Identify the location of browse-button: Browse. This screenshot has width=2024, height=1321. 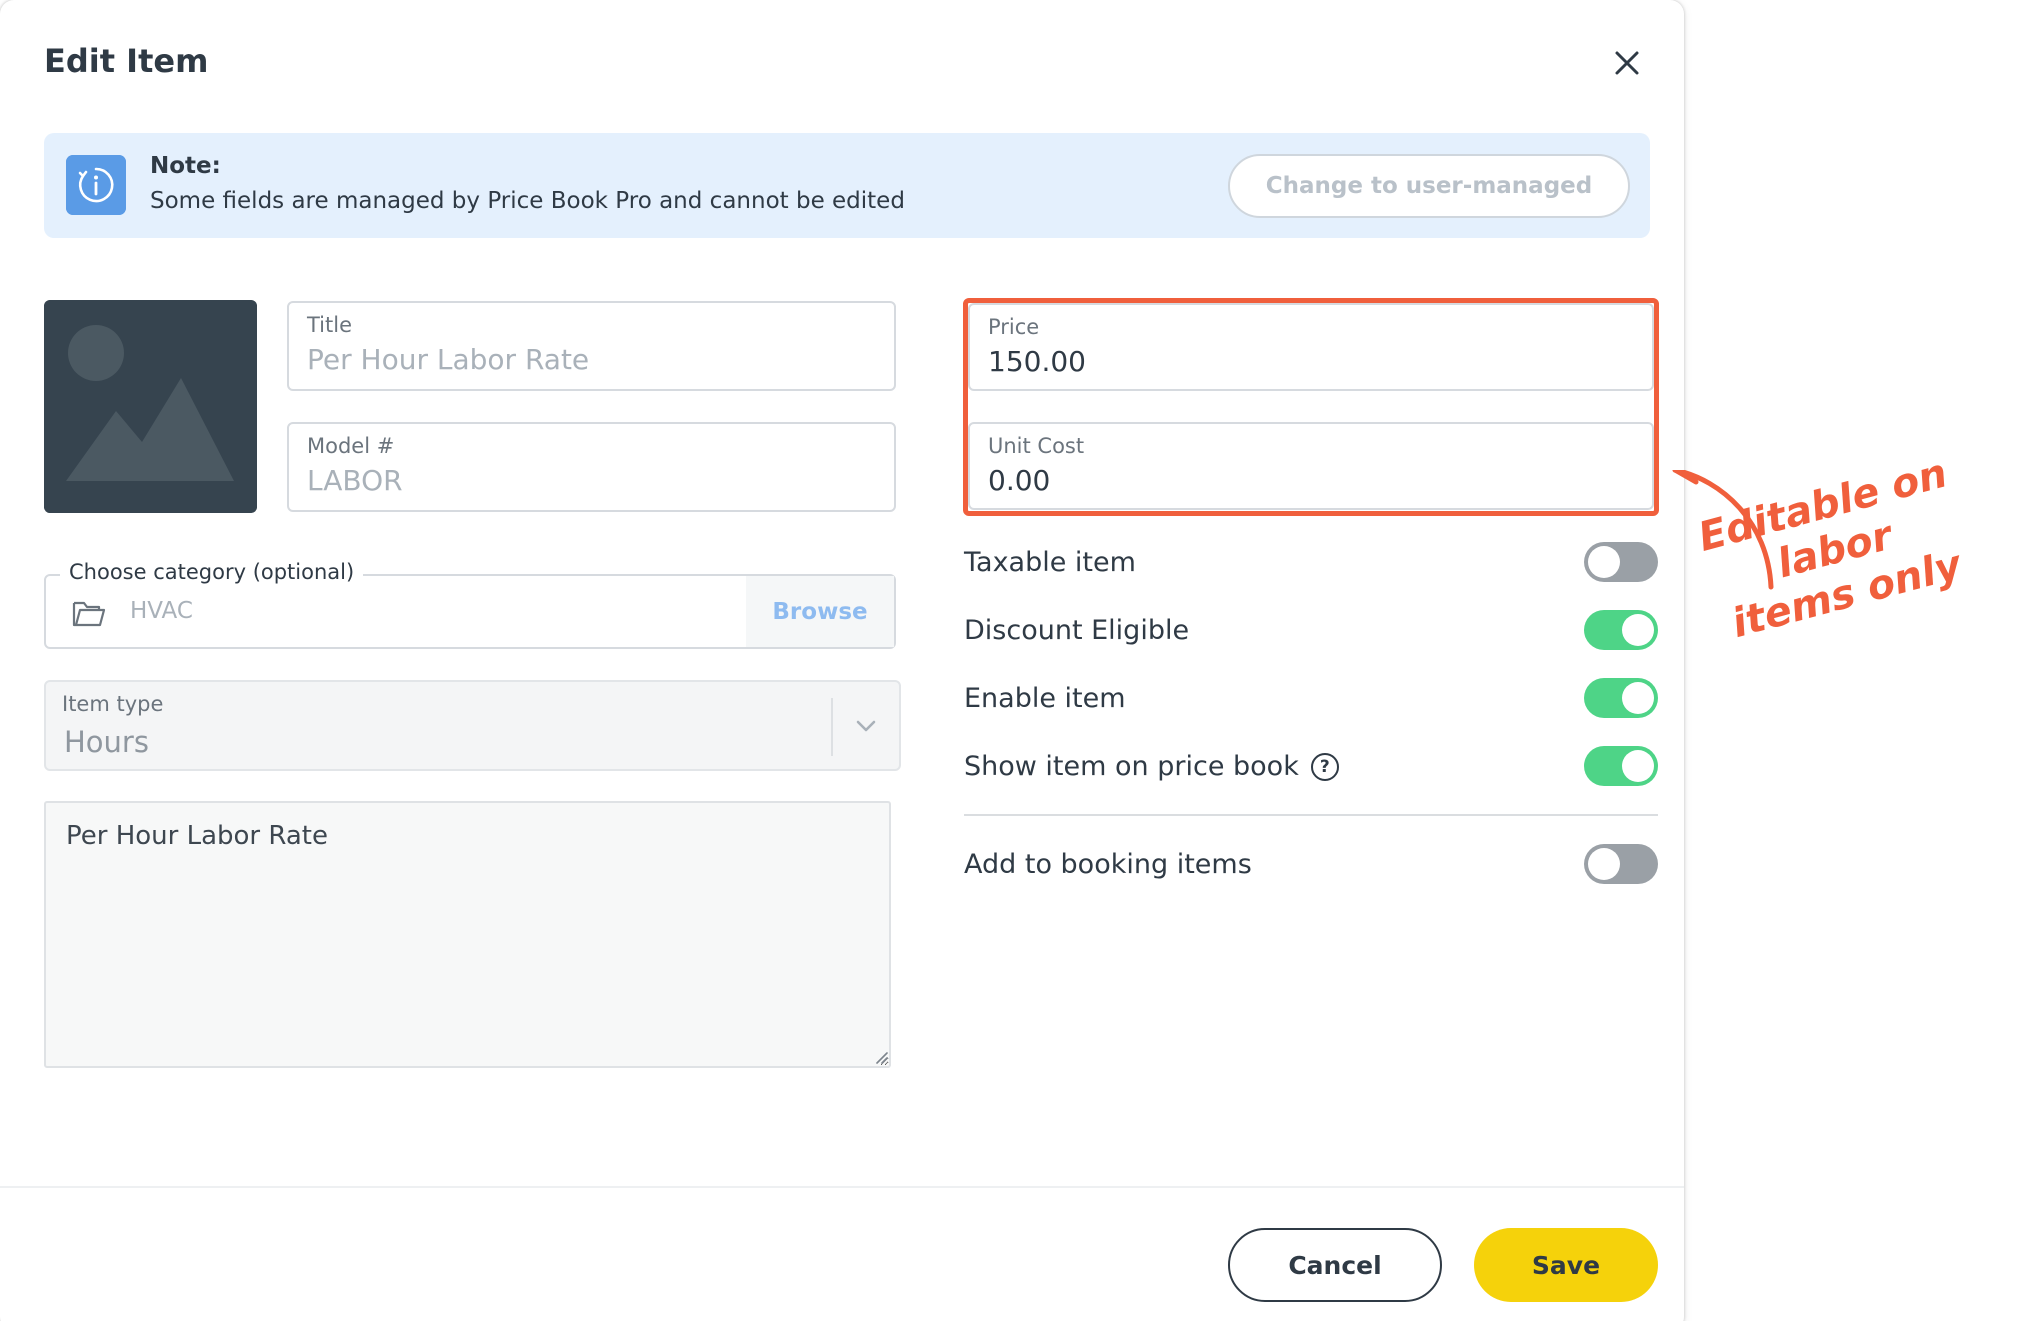
(820, 611).